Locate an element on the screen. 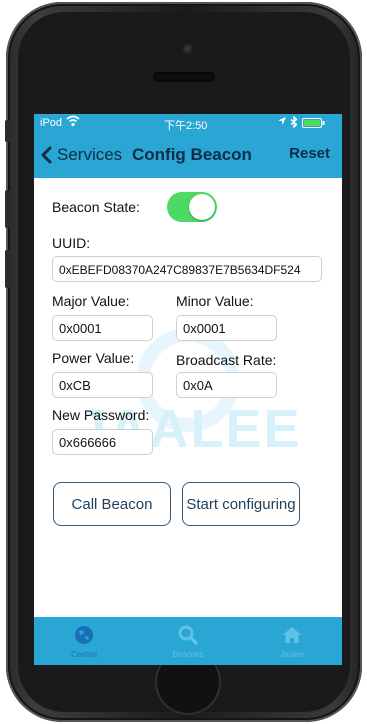  page-title: Config Beacon is located at coordinates (192, 154).